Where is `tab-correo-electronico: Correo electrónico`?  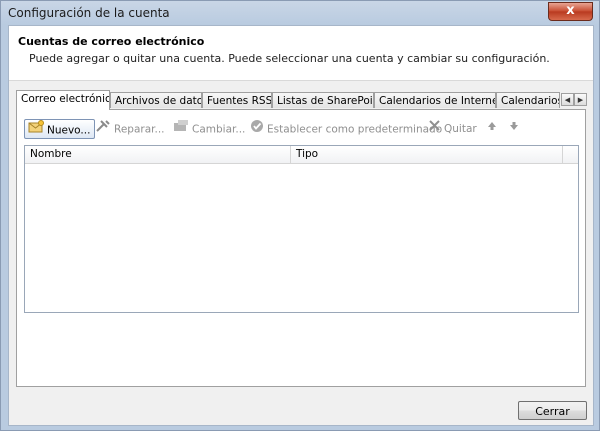 tab-correo-electronico: Correo electrónico is located at coordinates (63, 100).